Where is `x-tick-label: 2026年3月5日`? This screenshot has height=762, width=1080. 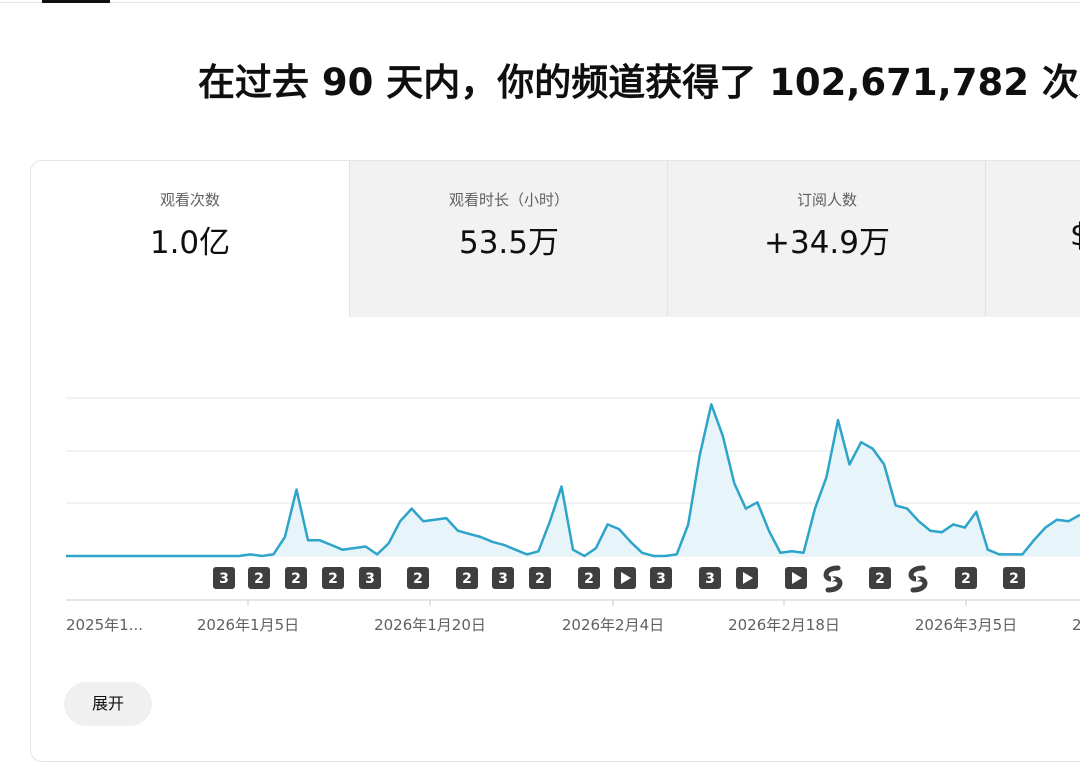
x-tick-label: 2026年3月5日 is located at coordinates (966, 625).